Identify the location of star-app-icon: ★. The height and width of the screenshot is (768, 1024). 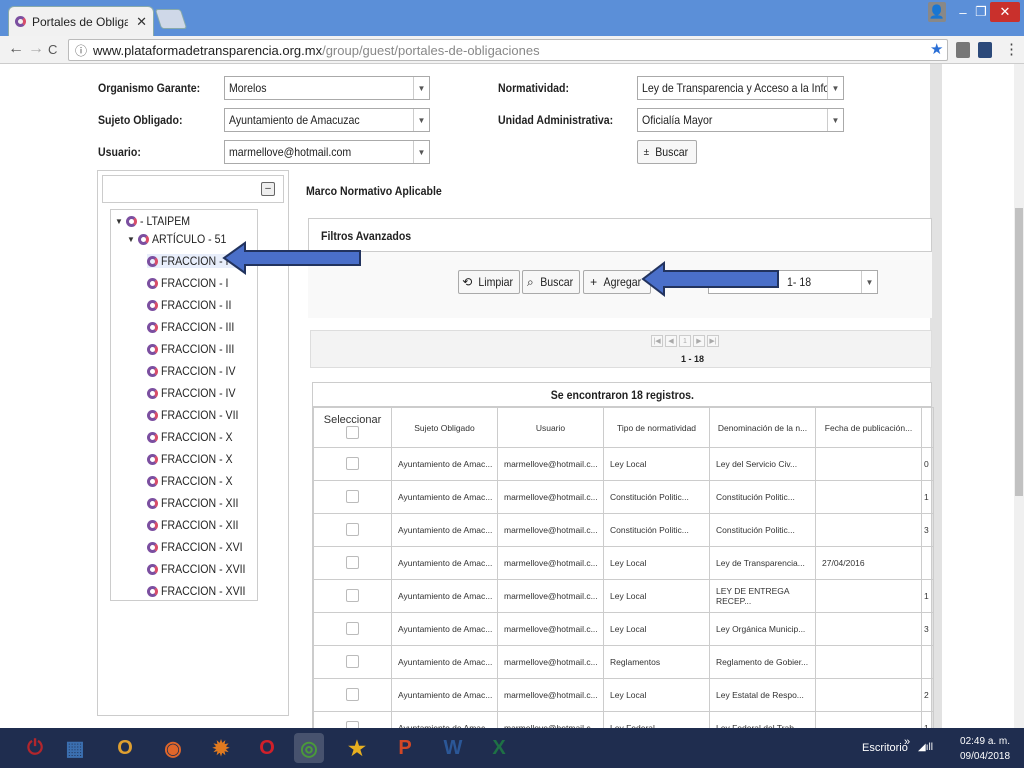
(357, 748).